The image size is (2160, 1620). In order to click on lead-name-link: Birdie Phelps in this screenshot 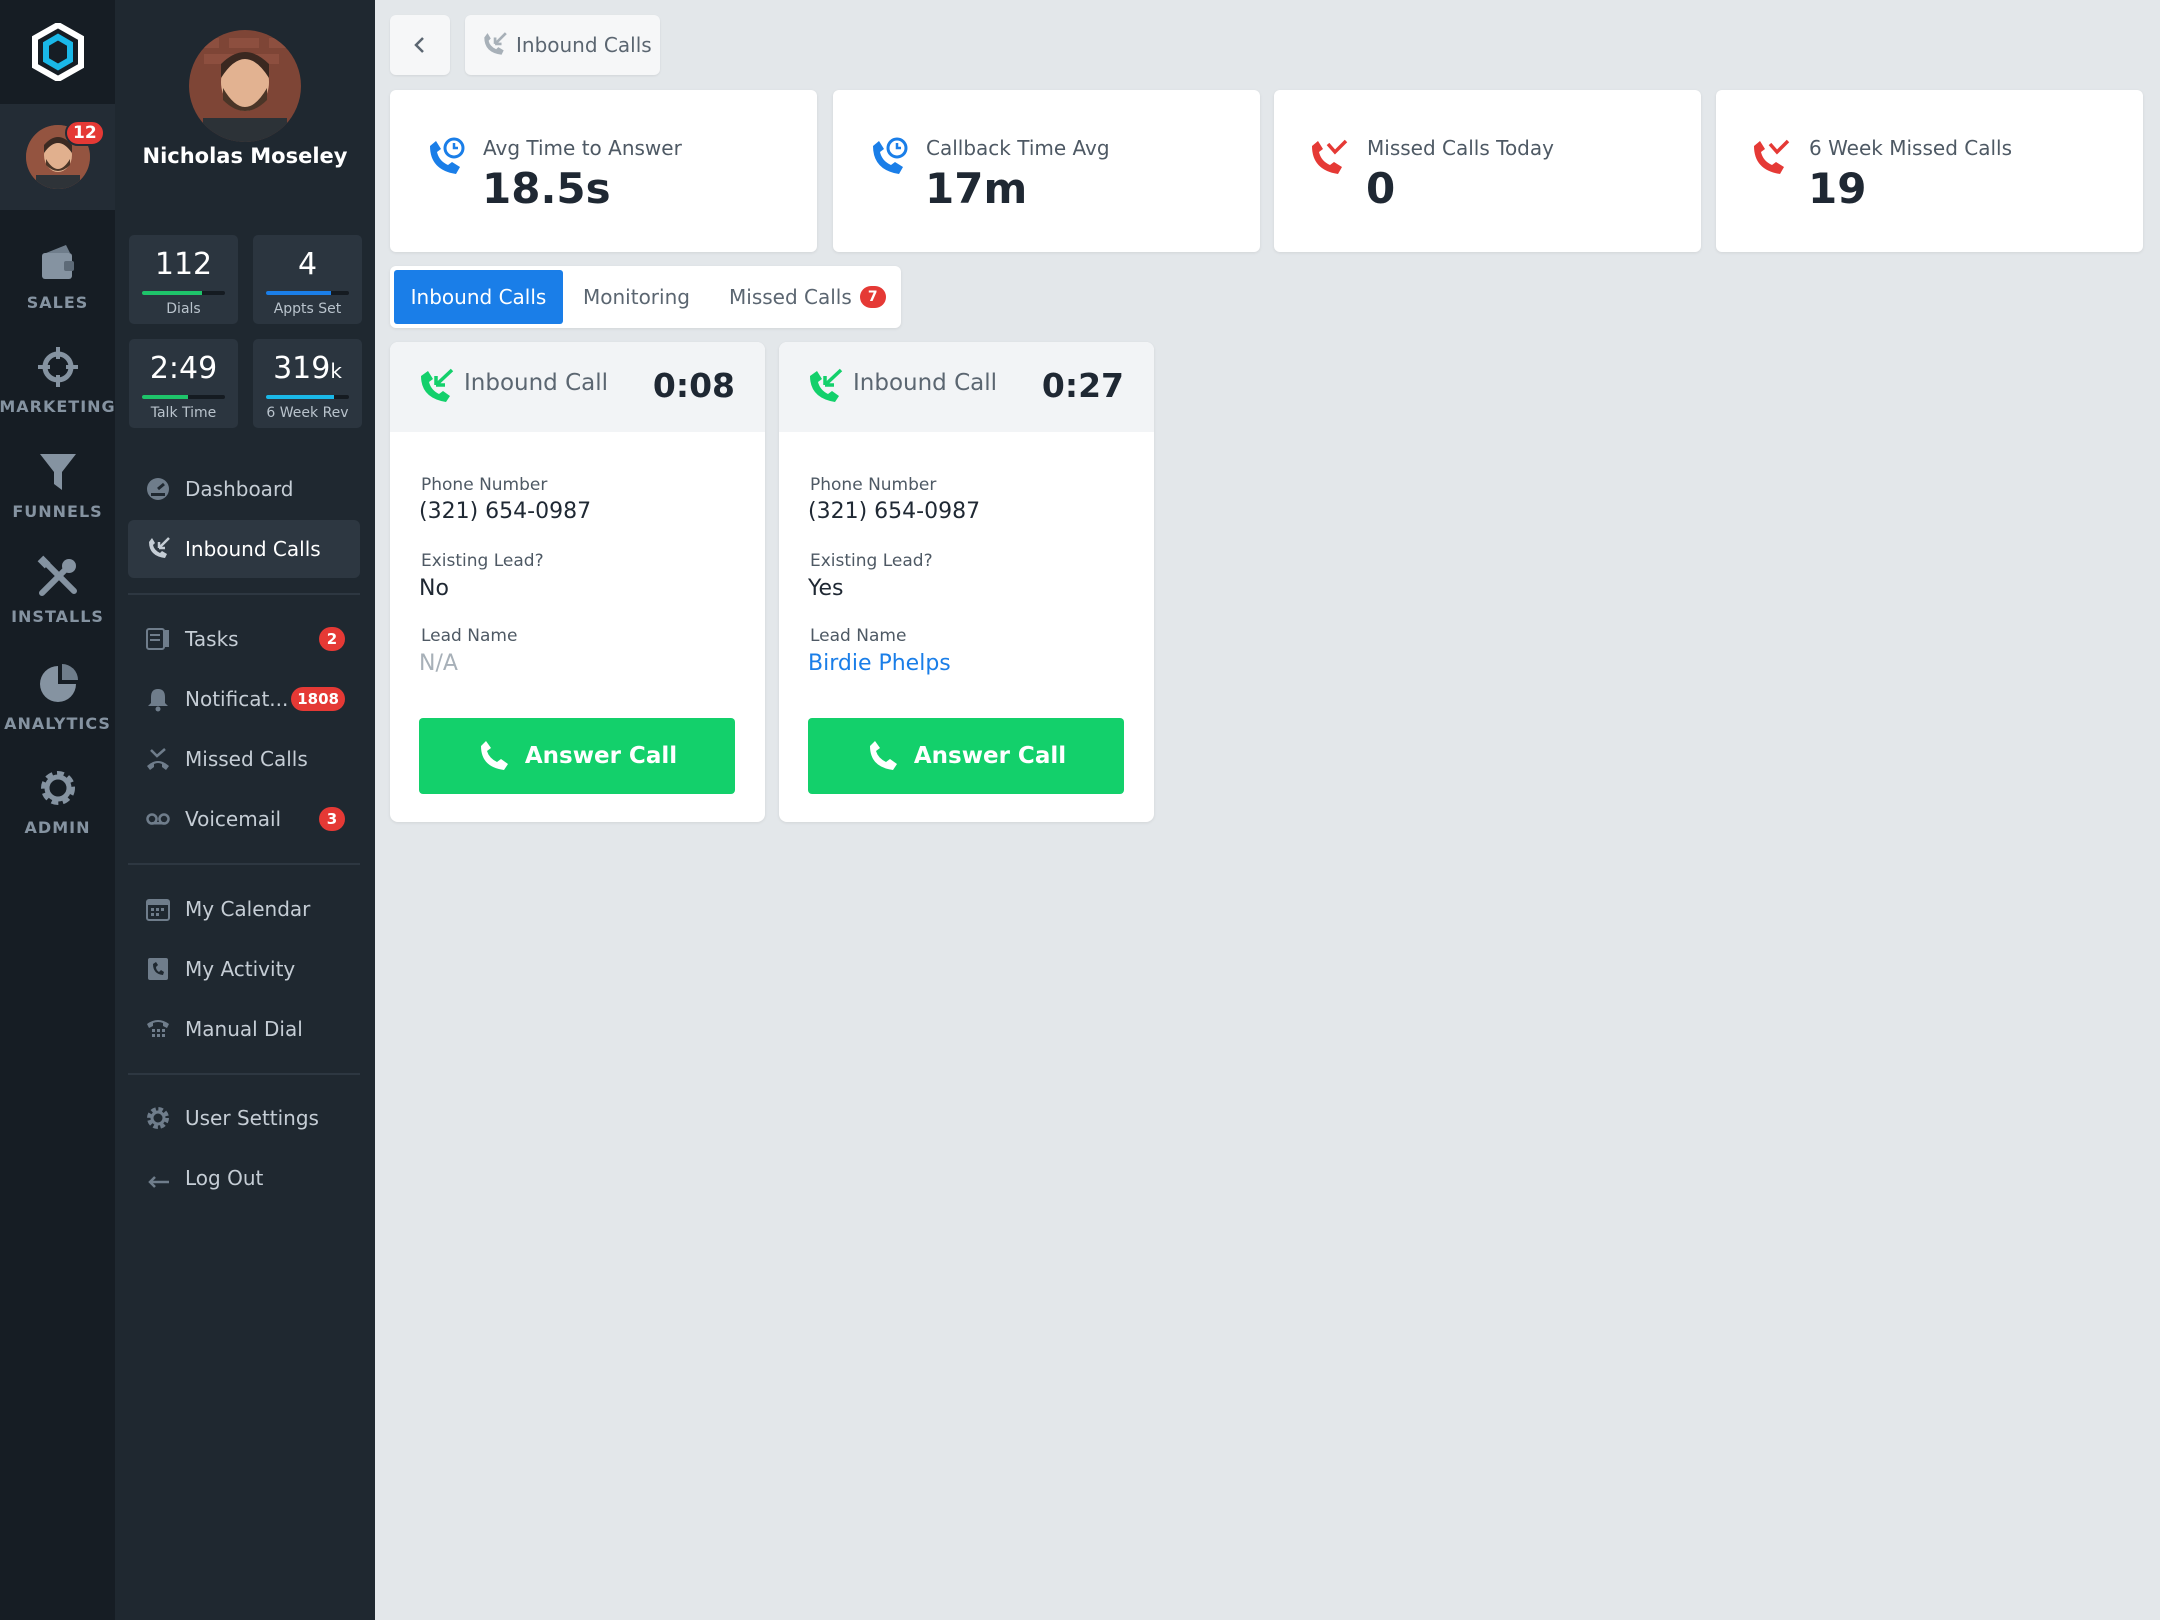, I will do `click(879, 663)`.